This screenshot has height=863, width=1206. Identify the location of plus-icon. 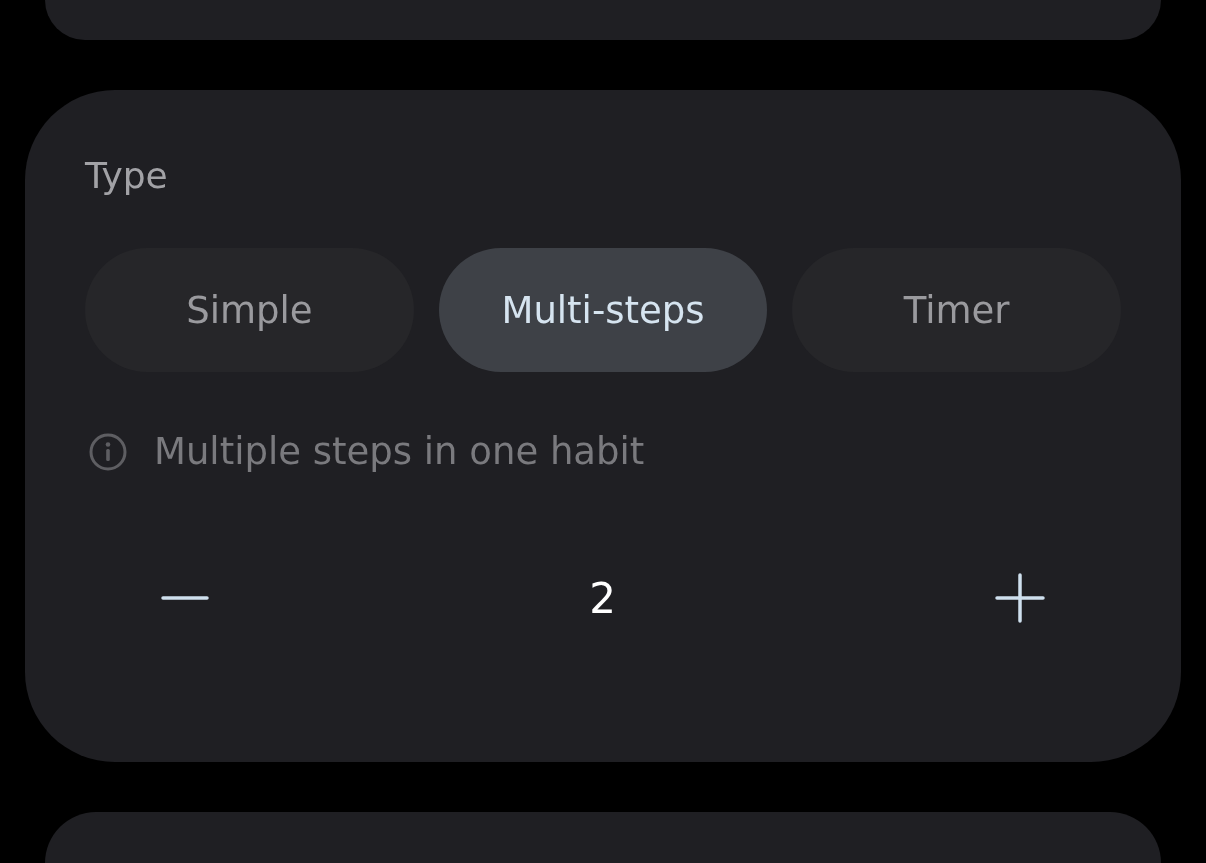
(1020, 598).